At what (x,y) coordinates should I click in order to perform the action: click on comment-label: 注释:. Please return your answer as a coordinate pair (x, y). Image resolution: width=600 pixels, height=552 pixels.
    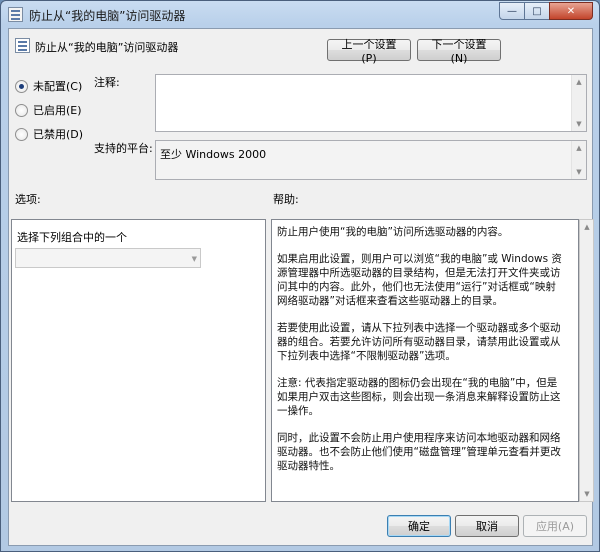
    Looking at the image, I should click on (107, 82).